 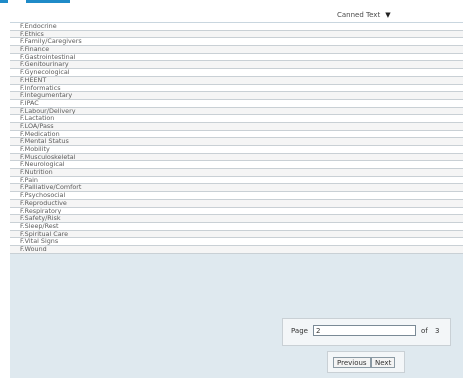 What do you see at coordinates (236, 65) in the screenshot?
I see `table-row: F.Genitourinary` at bounding box center [236, 65].